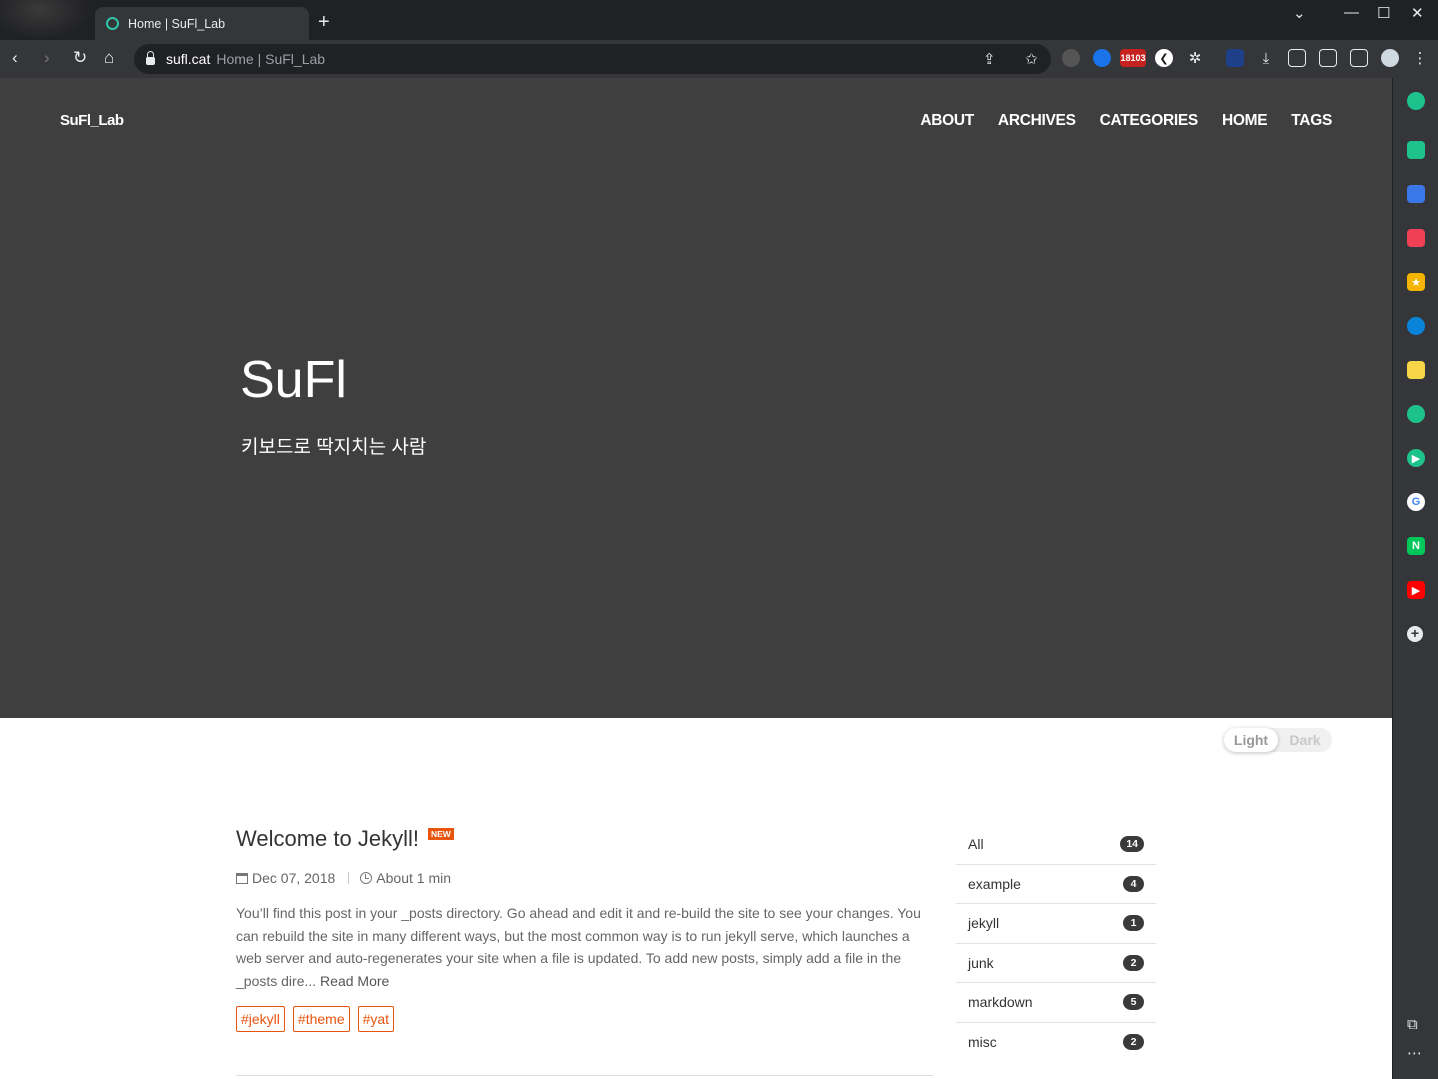 This screenshot has width=1438, height=1079. I want to click on extensions-puzzle-icon: ✲, so click(1195, 58).